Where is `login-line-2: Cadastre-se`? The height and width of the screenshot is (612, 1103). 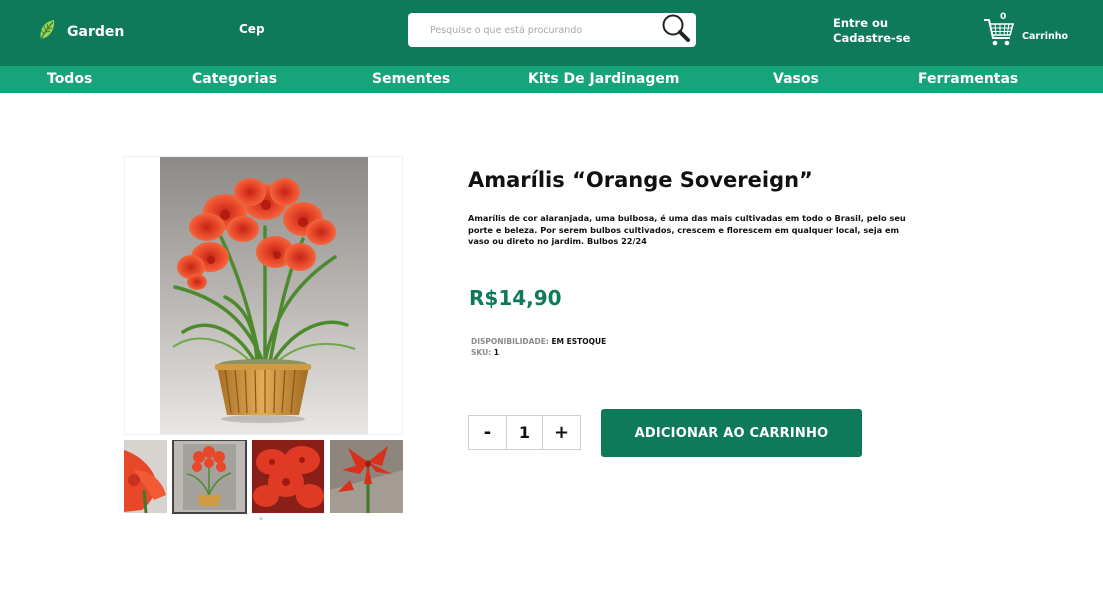
login-line-2: Cadastre-se is located at coordinates (872, 38).